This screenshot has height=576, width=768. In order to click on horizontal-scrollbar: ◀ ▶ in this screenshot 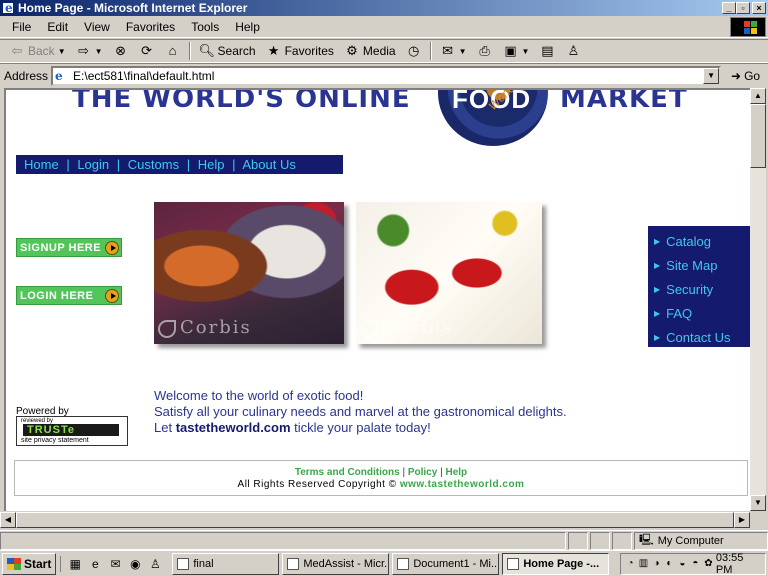, I will do `click(375, 520)`.